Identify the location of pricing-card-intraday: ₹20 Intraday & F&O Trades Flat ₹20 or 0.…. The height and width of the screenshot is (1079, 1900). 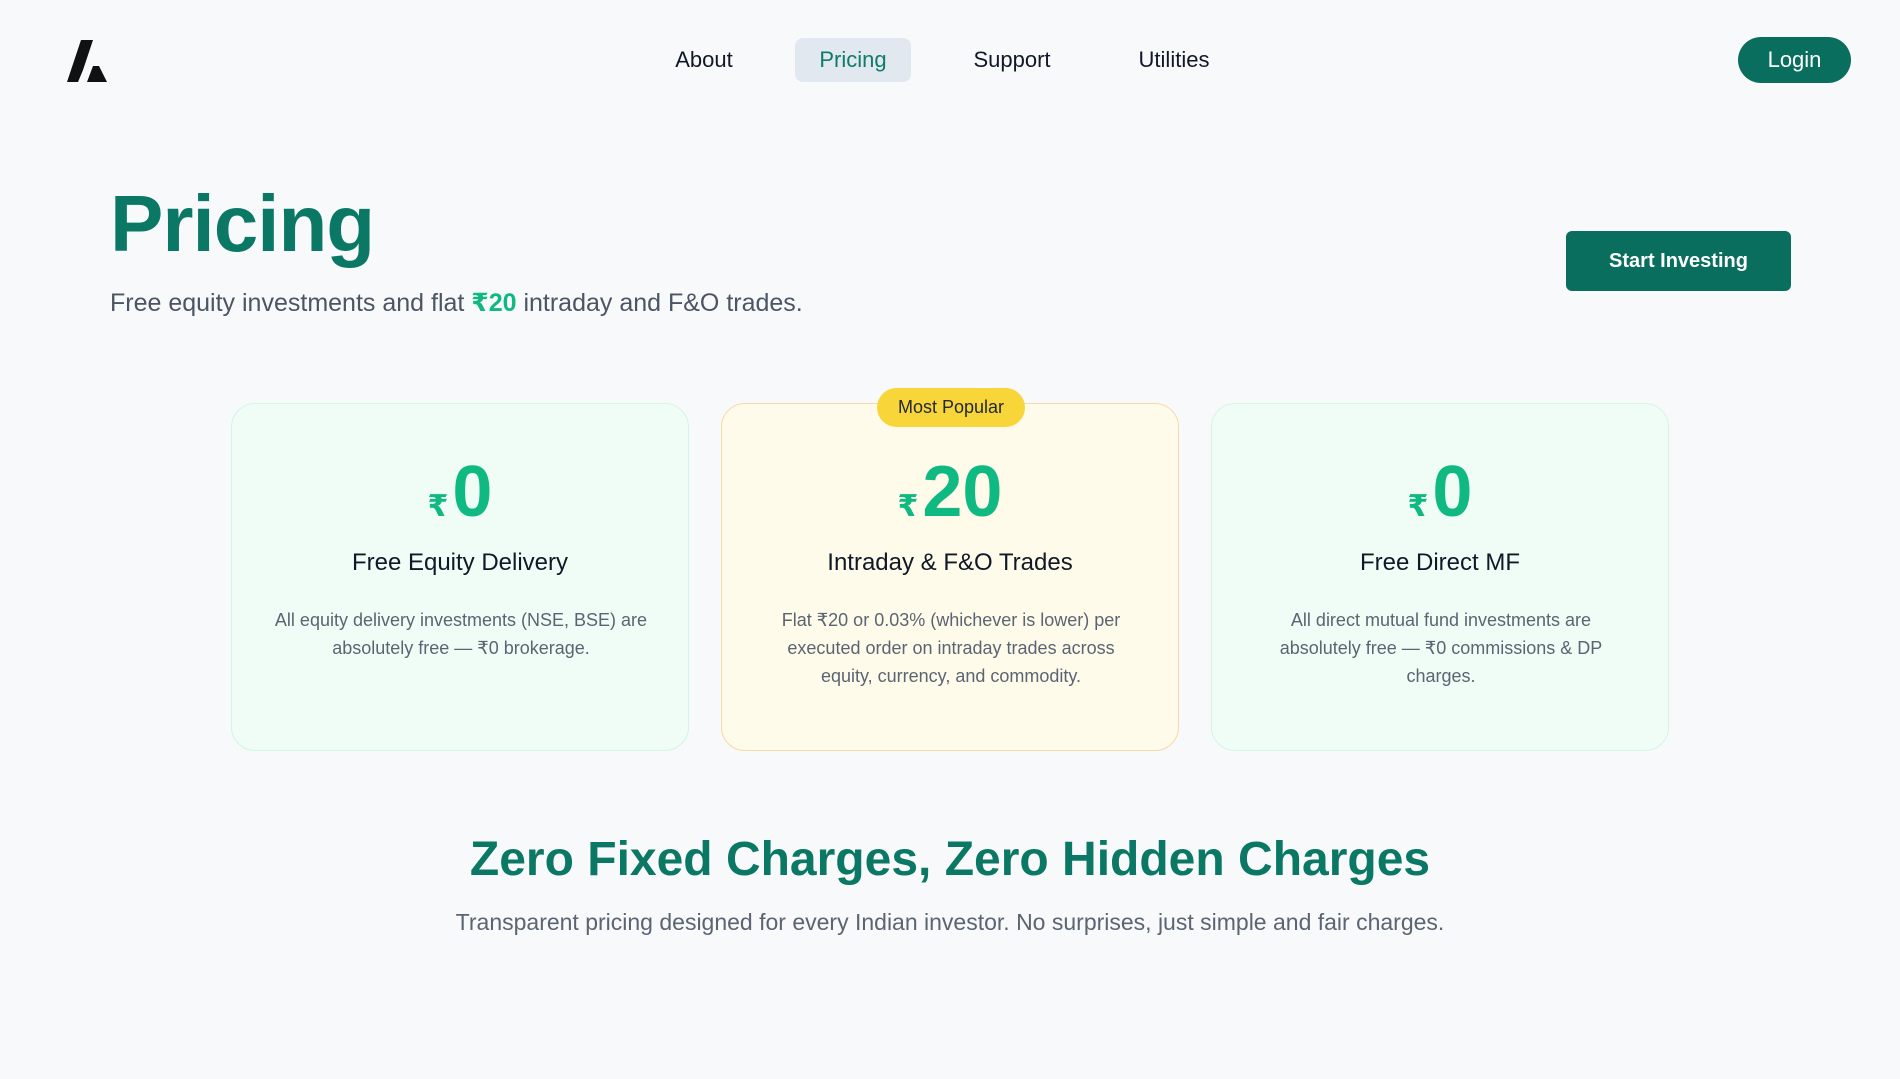
(950, 577).